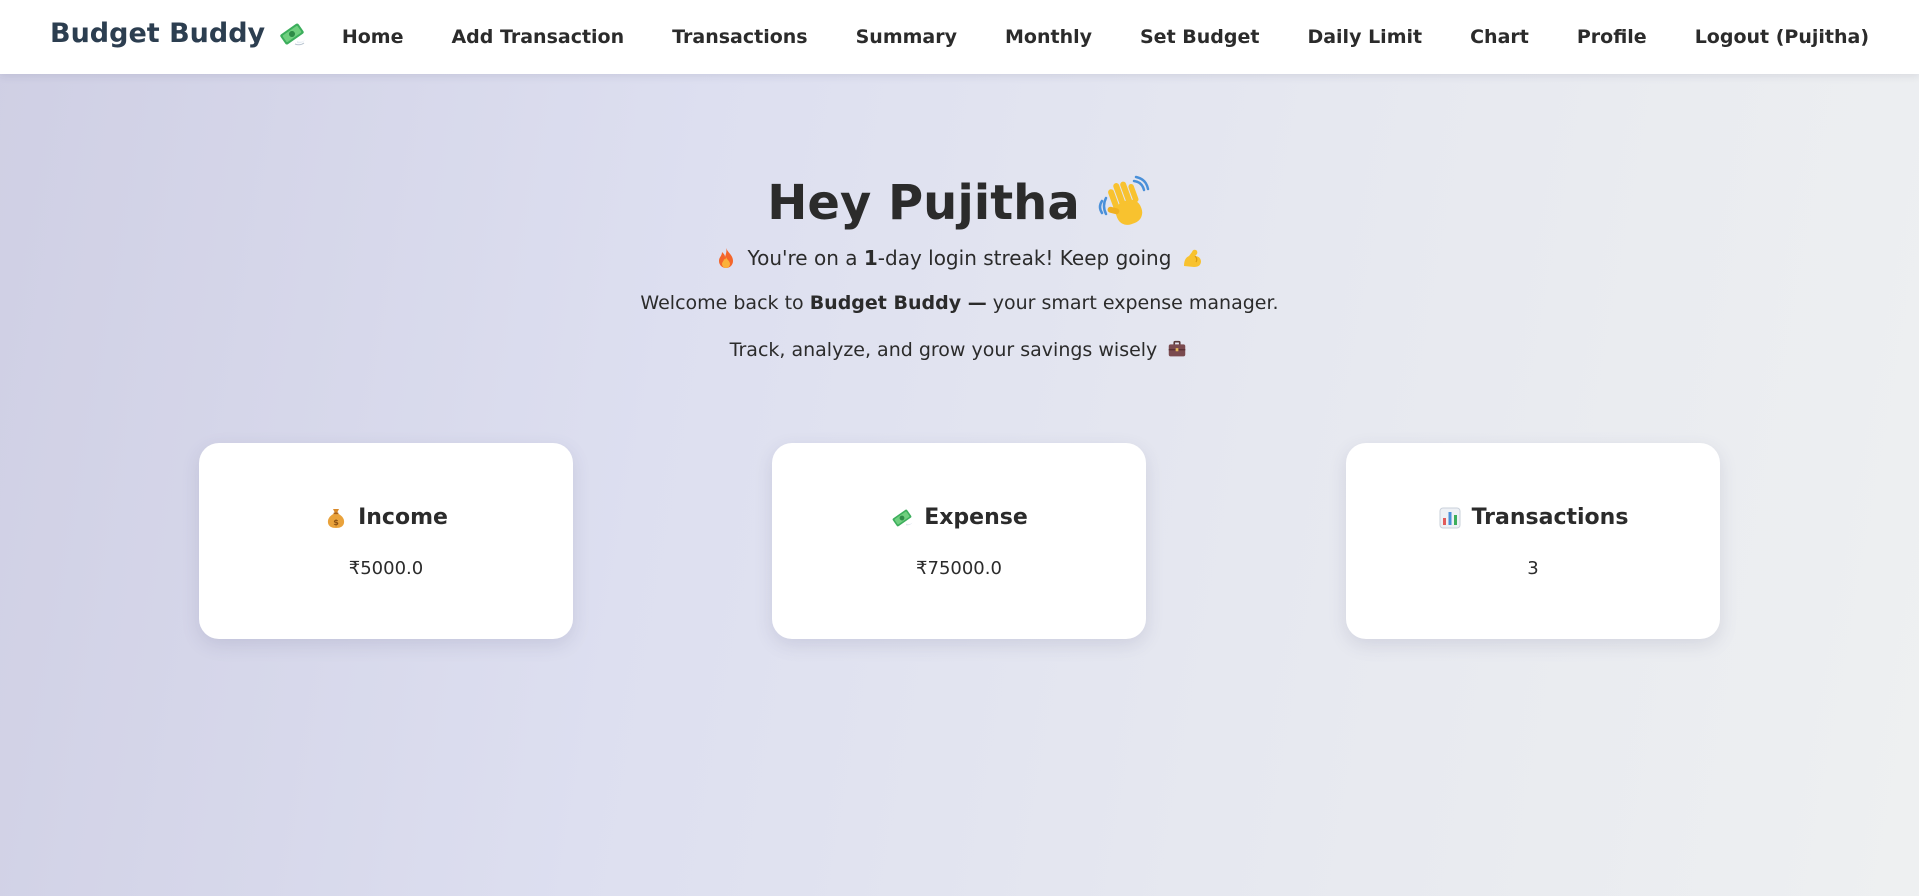  What do you see at coordinates (1193, 258) in the screenshot?
I see `flexed-biceps-icon` at bounding box center [1193, 258].